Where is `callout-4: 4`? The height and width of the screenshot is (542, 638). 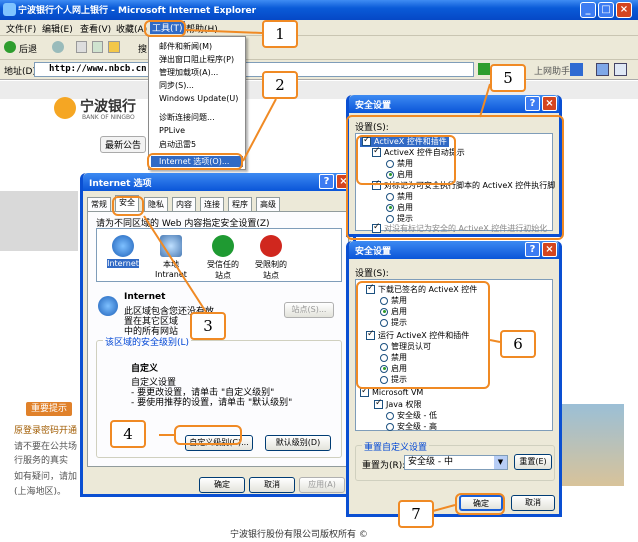 callout-4: 4 is located at coordinates (128, 434).